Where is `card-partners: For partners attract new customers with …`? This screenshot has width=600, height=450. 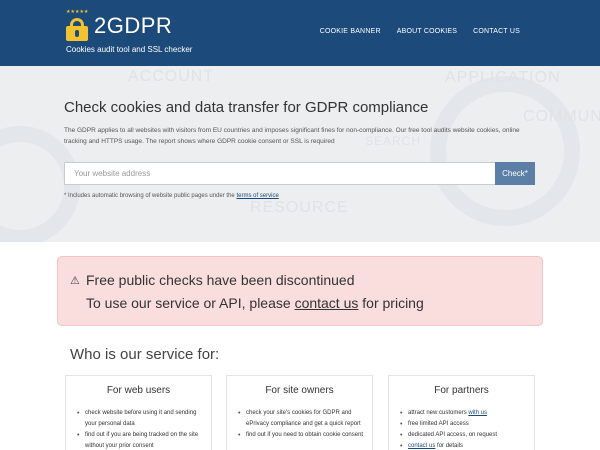 card-partners: For partners attract new customers with … is located at coordinates (461, 412).